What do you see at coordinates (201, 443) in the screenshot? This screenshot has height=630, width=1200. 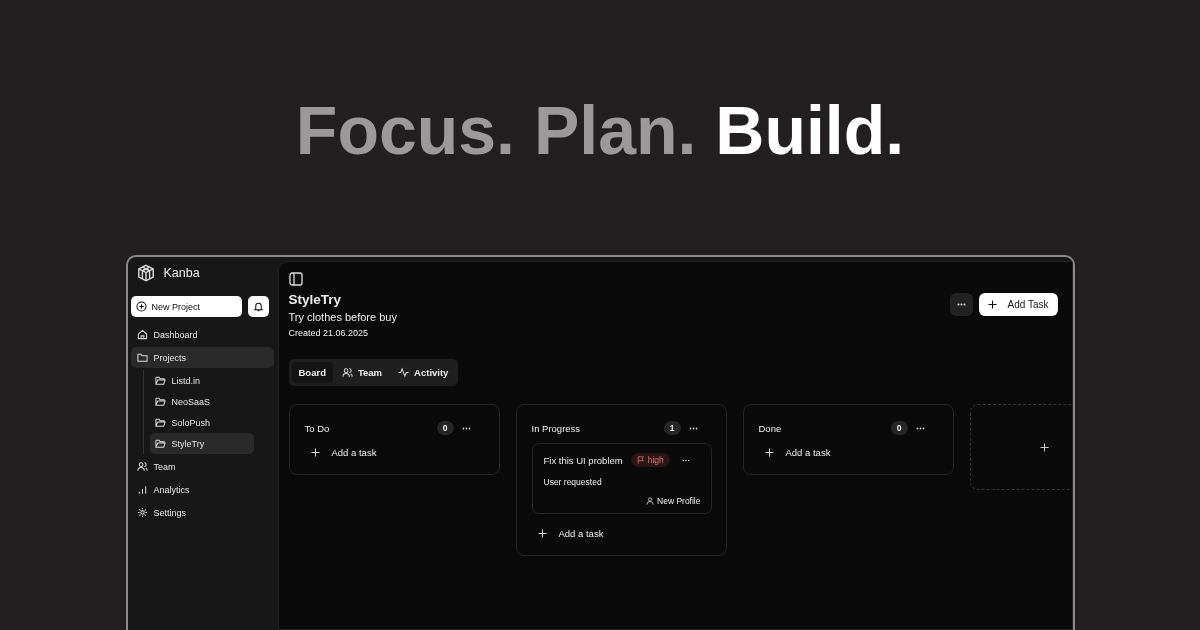 I see `project-item: StyleTry` at bounding box center [201, 443].